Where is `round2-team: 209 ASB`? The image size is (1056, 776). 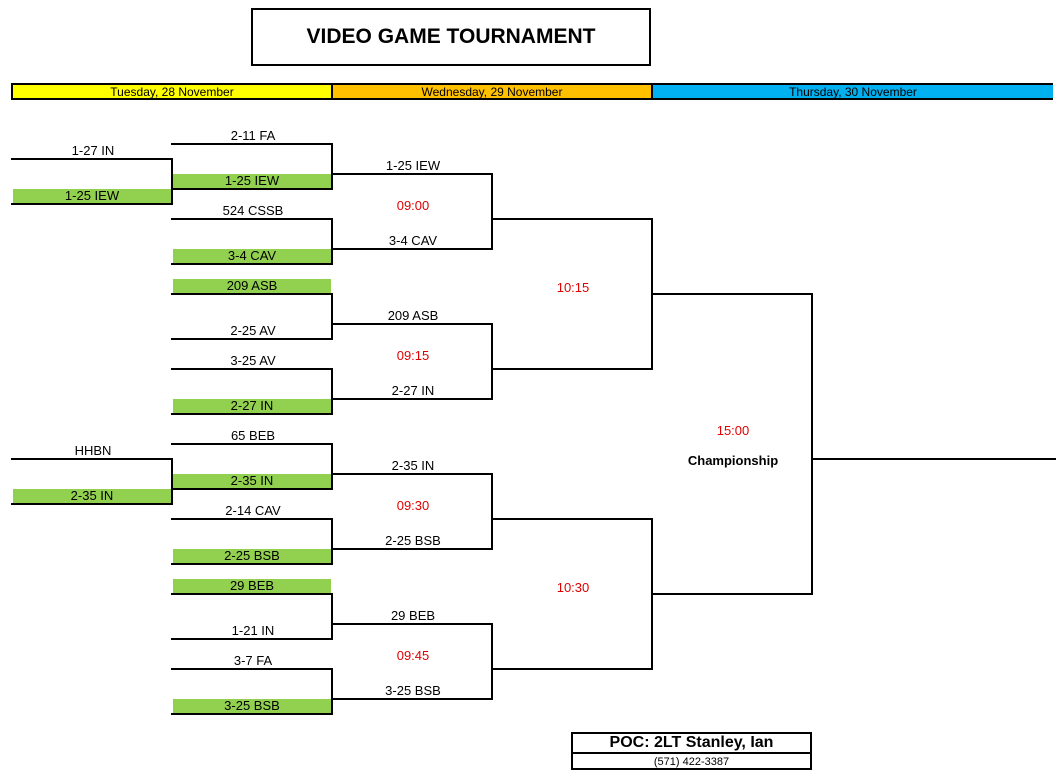 round2-team: 209 ASB is located at coordinates (413, 315).